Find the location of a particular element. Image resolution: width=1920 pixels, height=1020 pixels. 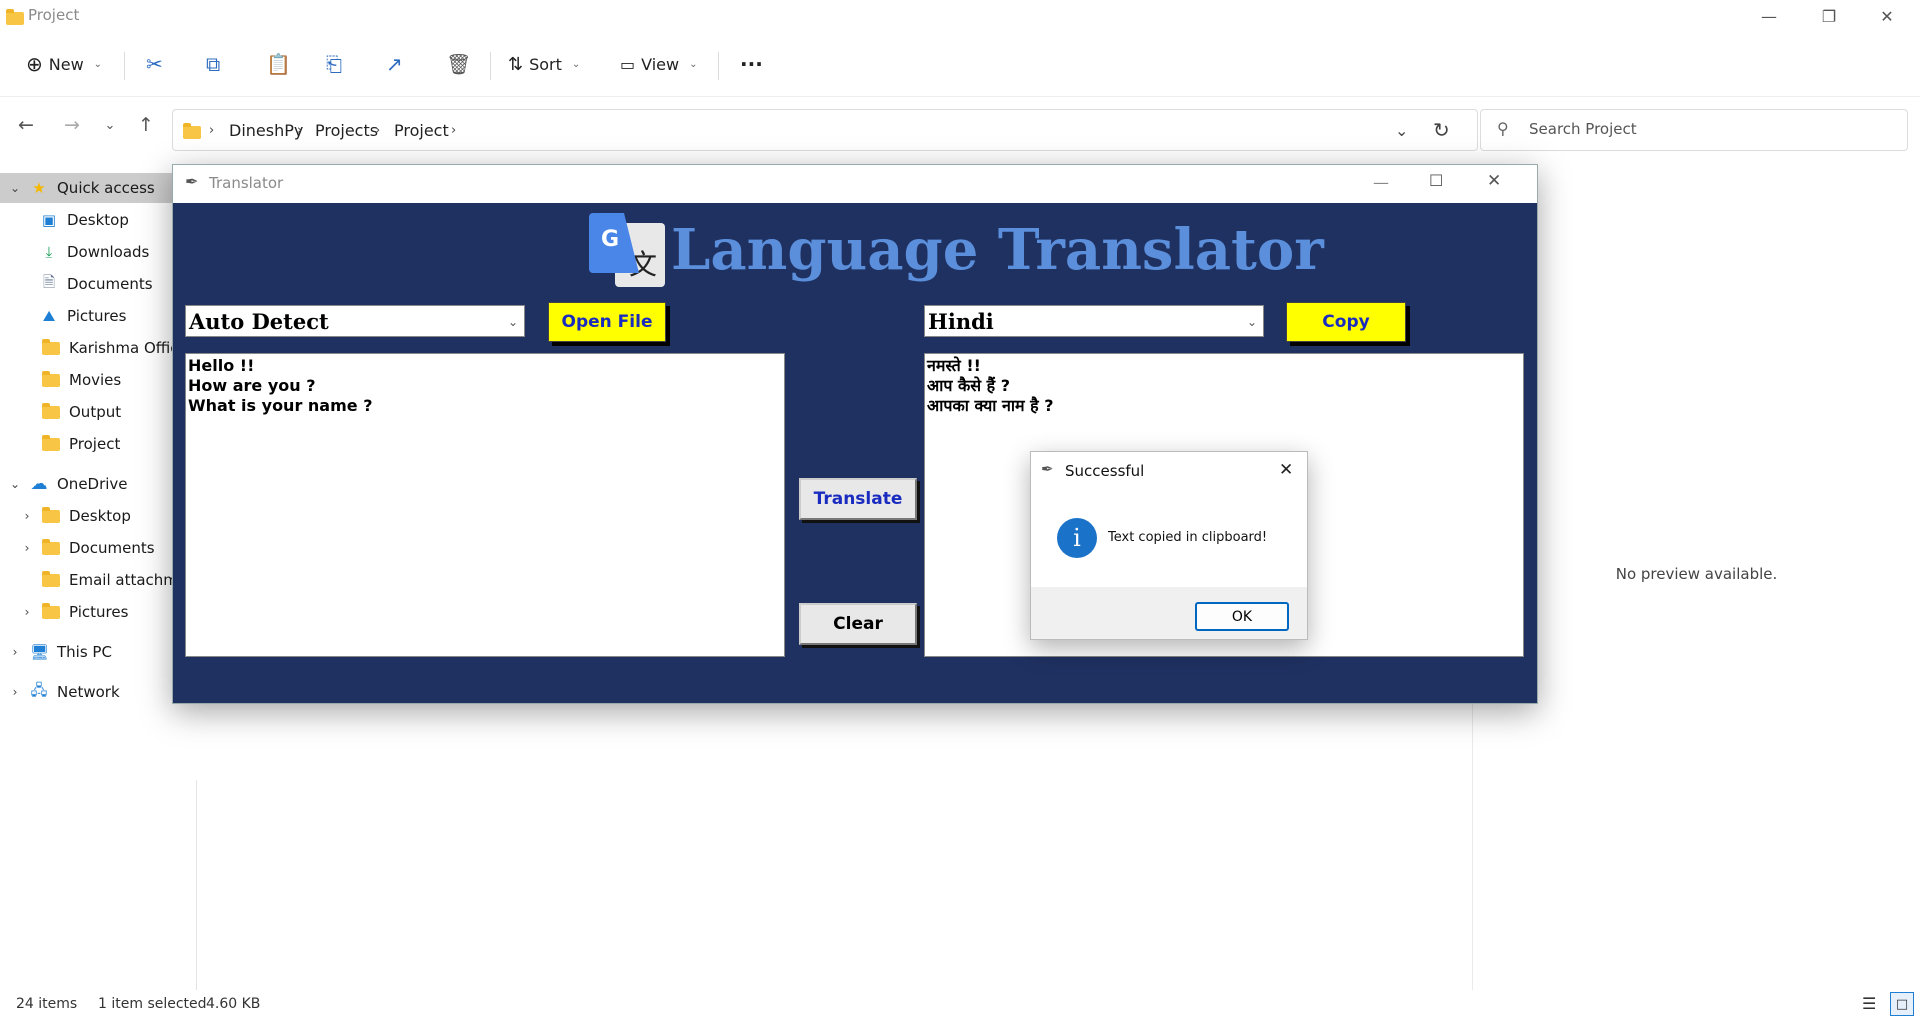

paste-icon: 📋 is located at coordinates (278, 64).